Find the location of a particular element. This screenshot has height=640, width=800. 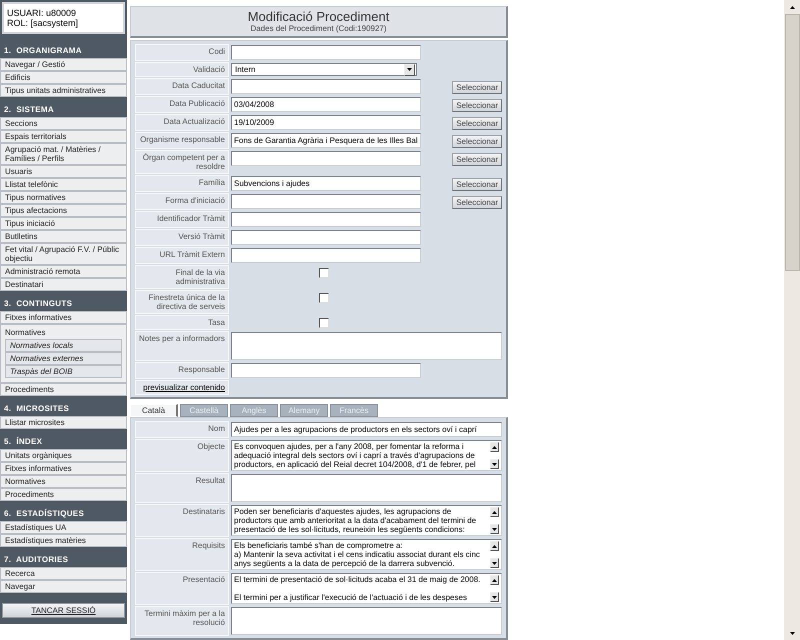

sidebar-item: Navegar is located at coordinates (63, 586).